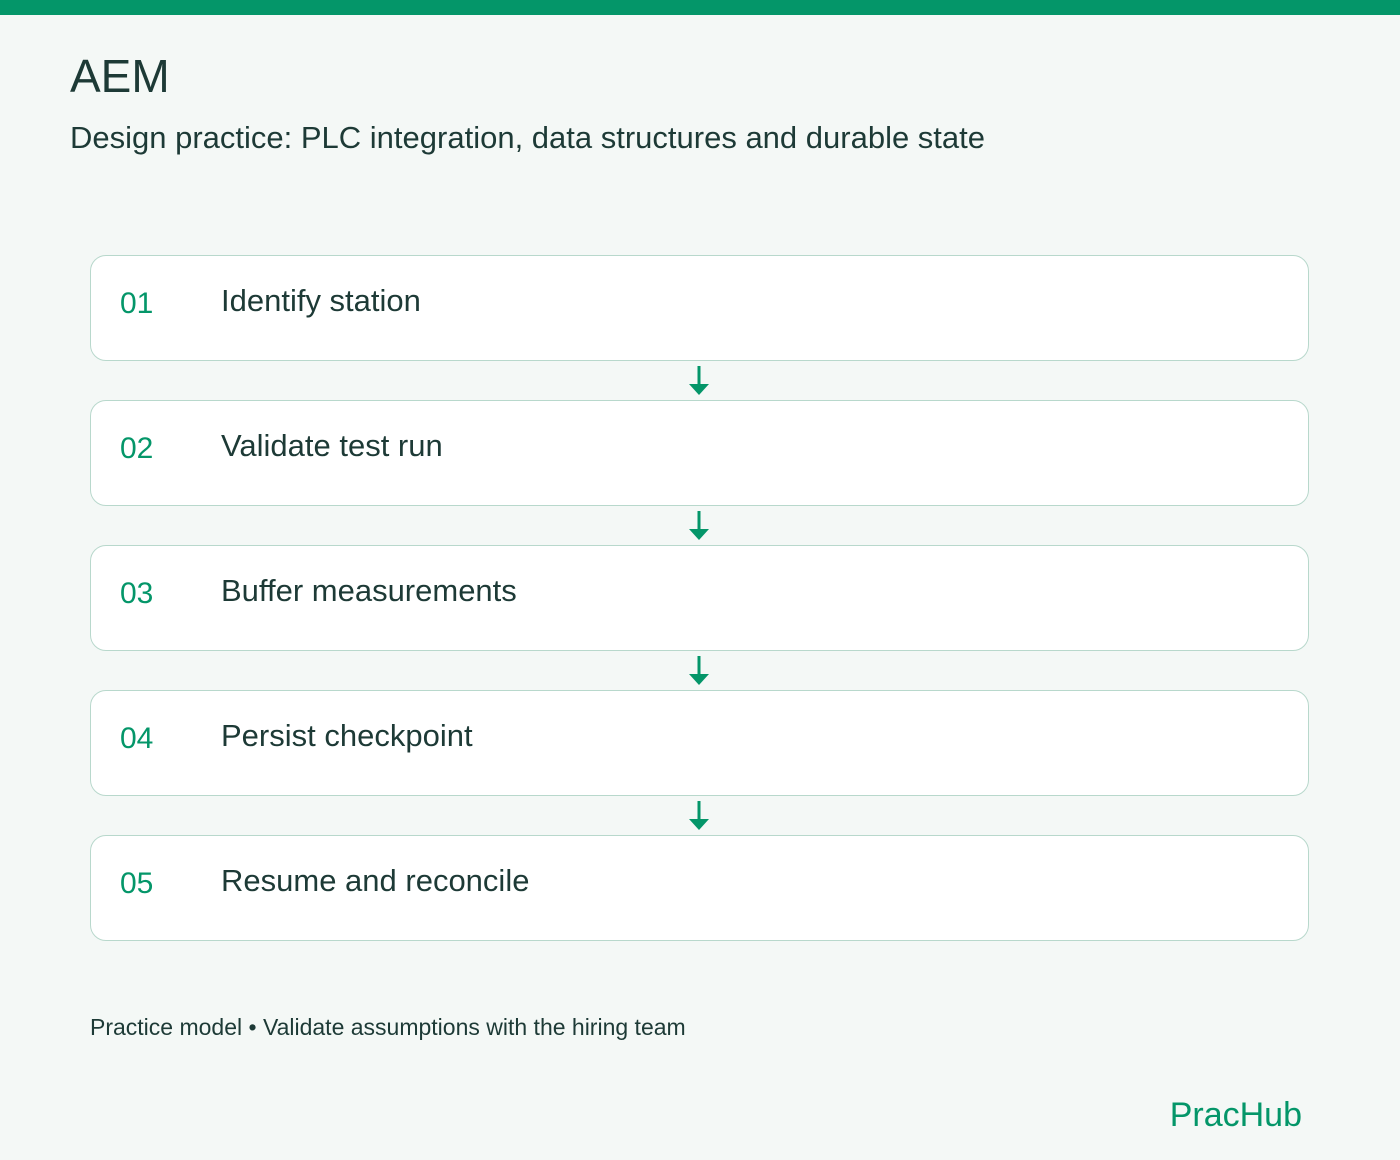  What do you see at coordinates (699, 453) in the screenshot?
I see `step-card-2: 02 Validate test run` at bounding box center [699, 453].